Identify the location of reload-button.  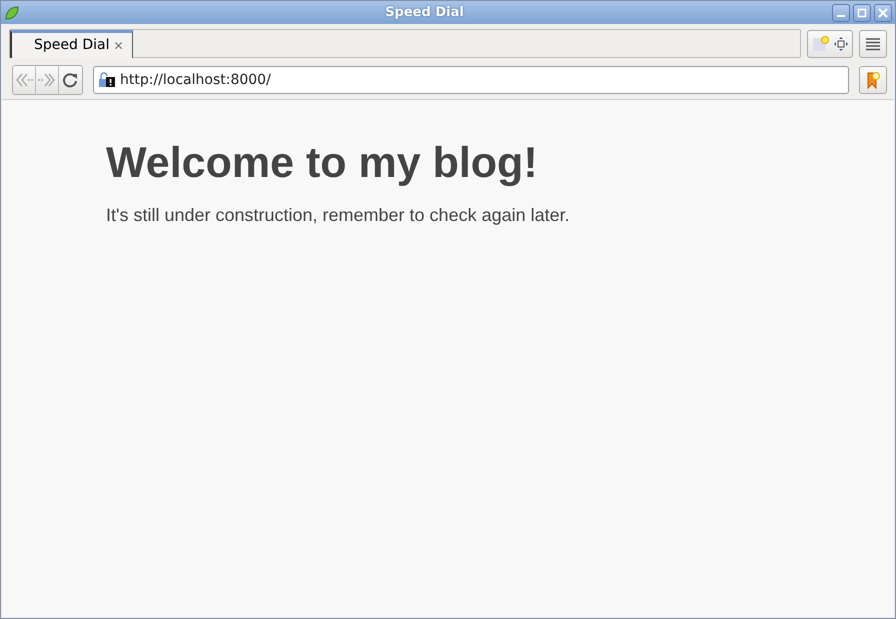
(70, 80).